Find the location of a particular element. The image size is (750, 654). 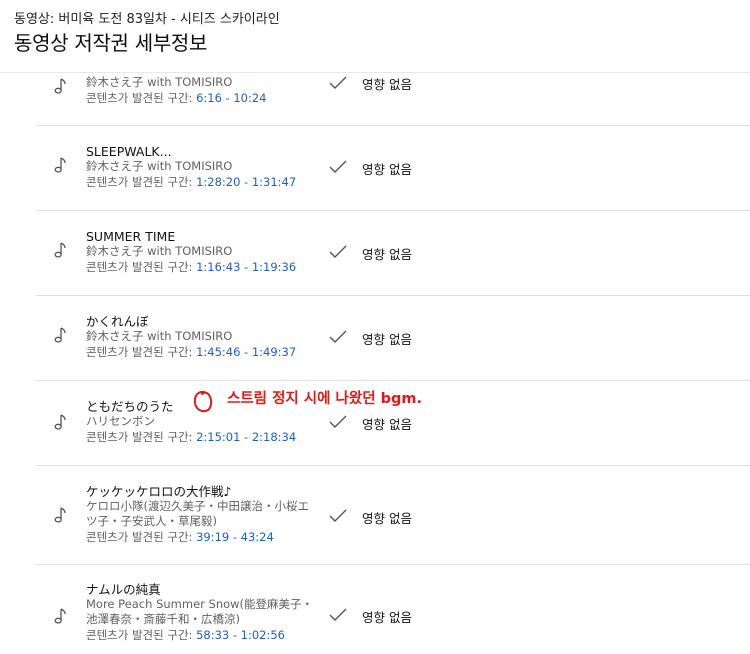

annotation-circle-mark is located at coordinates (203, 401).